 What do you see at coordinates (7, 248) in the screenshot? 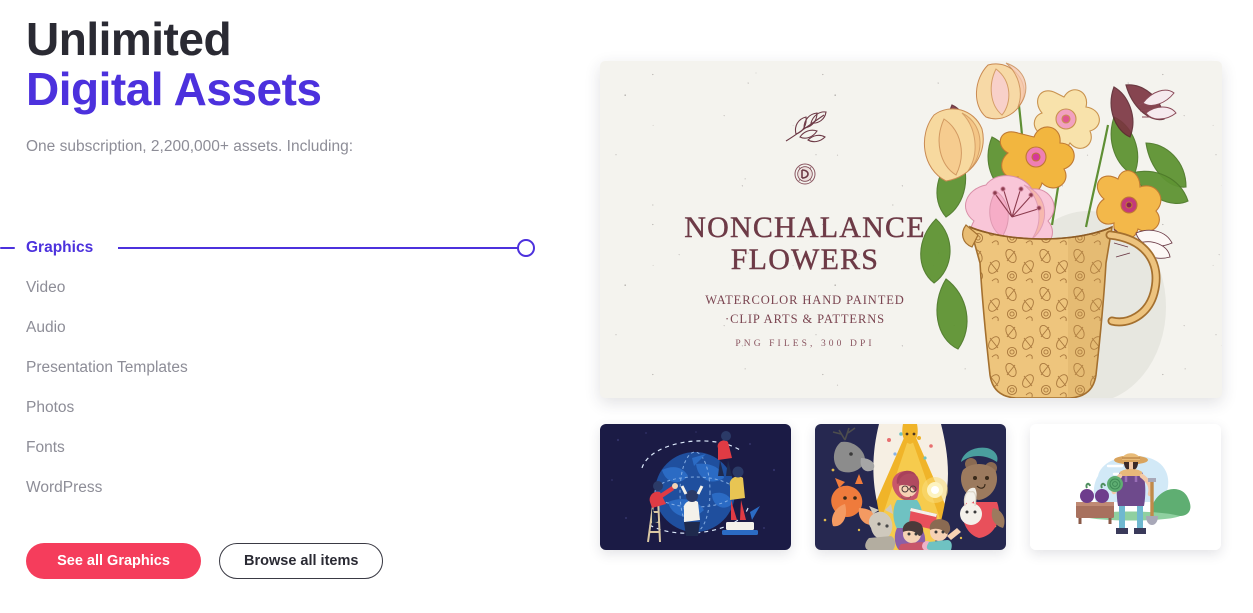
I see `active-dash-icon` at bounding box center [7, 248].